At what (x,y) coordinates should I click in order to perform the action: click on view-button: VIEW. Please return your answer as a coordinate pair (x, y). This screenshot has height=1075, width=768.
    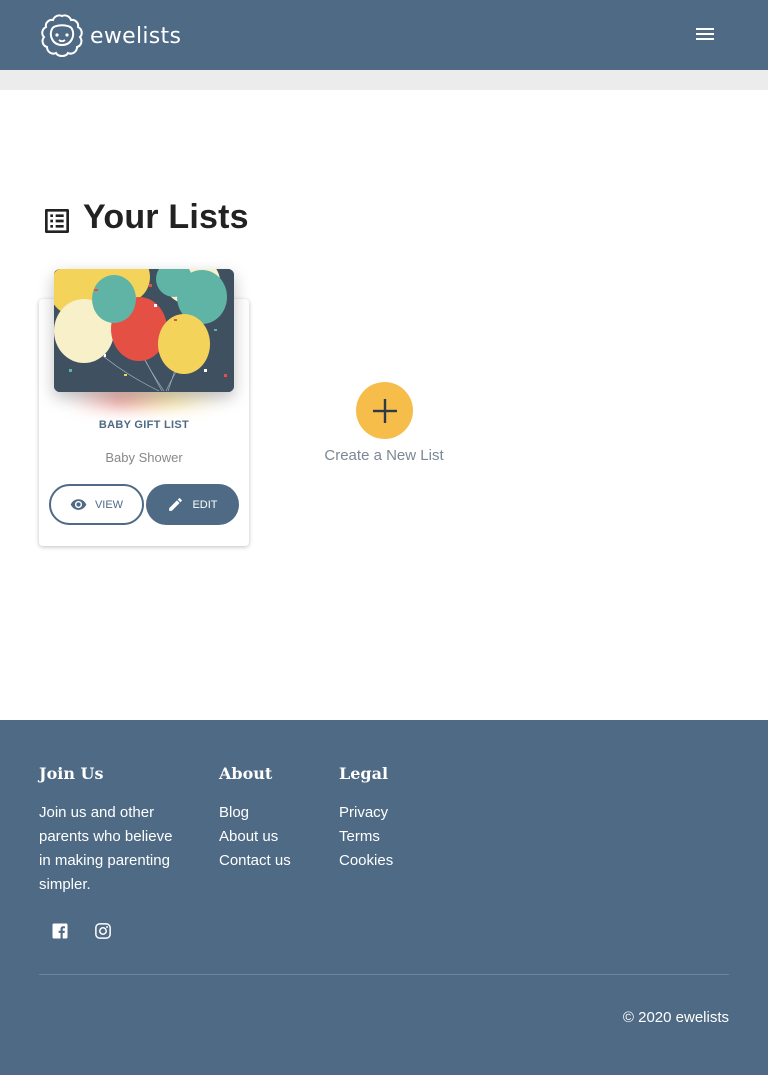
    Looking at the image, I should click on (96, 504).